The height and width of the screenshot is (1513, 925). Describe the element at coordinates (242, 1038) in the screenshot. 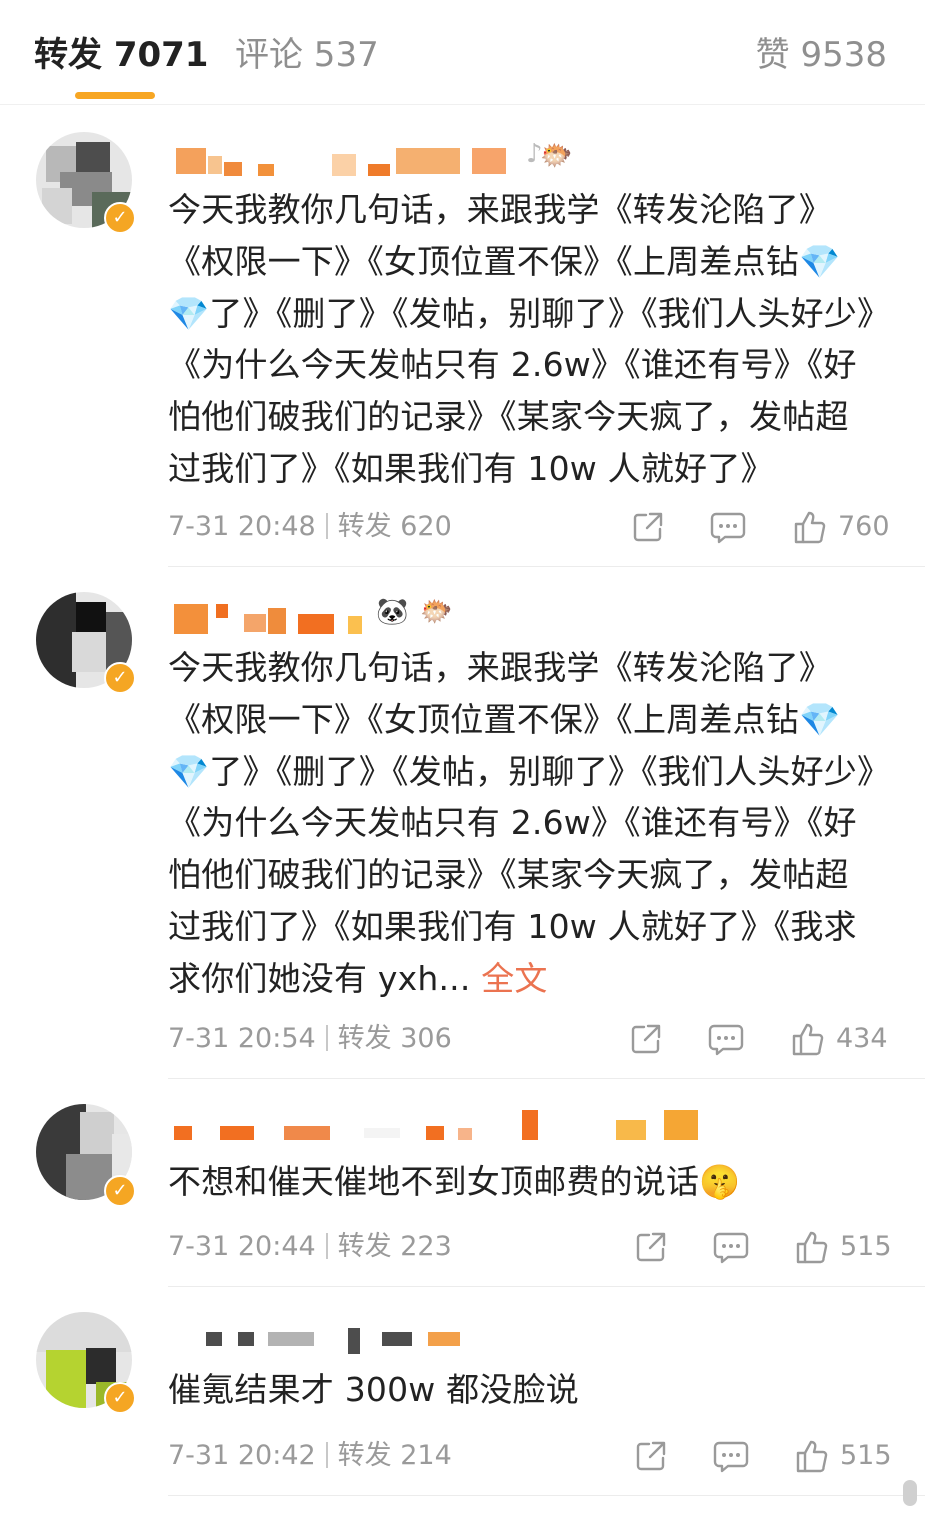

I see `timestamp: 7-31 20:54` at that location.